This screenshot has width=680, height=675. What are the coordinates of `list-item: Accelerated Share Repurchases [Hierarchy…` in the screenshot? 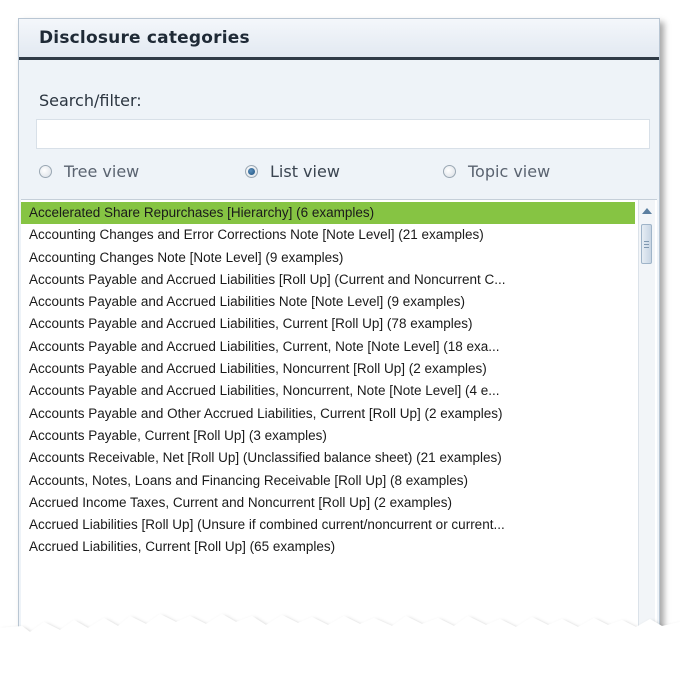 It's located at (328, 213).